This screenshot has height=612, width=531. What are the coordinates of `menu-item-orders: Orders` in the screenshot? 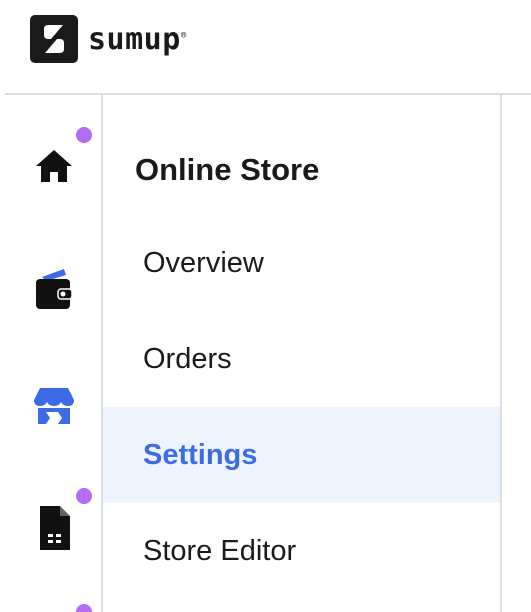 It's located at (301, 359).